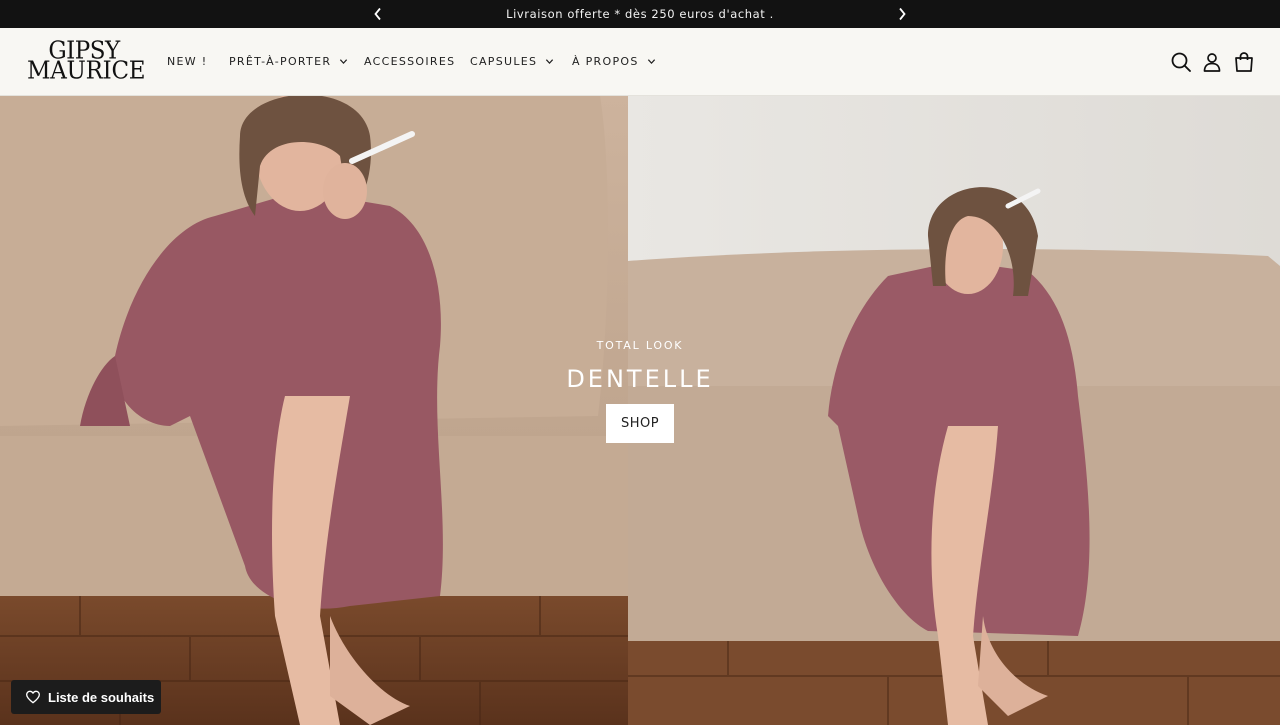 The height and width of the screenshot is (725, 1280). I want to click on logo-line-2: MAURICE, so click(86, 71).